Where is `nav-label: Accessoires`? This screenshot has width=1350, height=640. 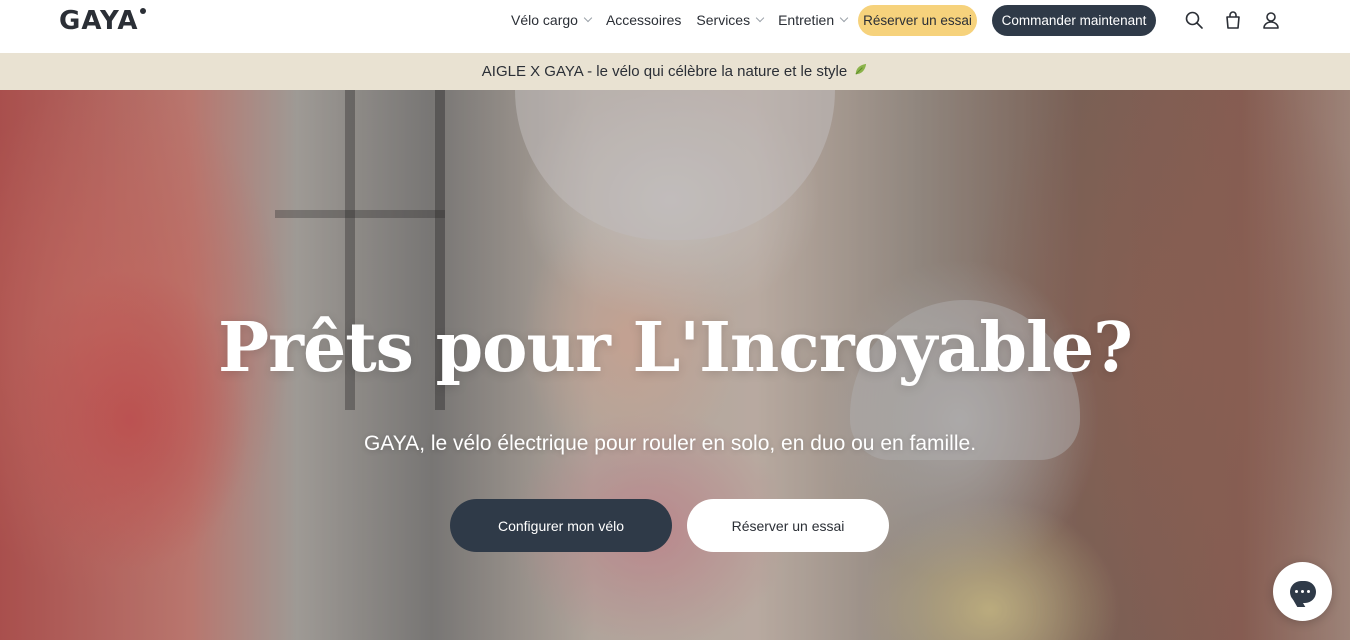 nav-label: Accessoires is located at coordinates (643, 20).